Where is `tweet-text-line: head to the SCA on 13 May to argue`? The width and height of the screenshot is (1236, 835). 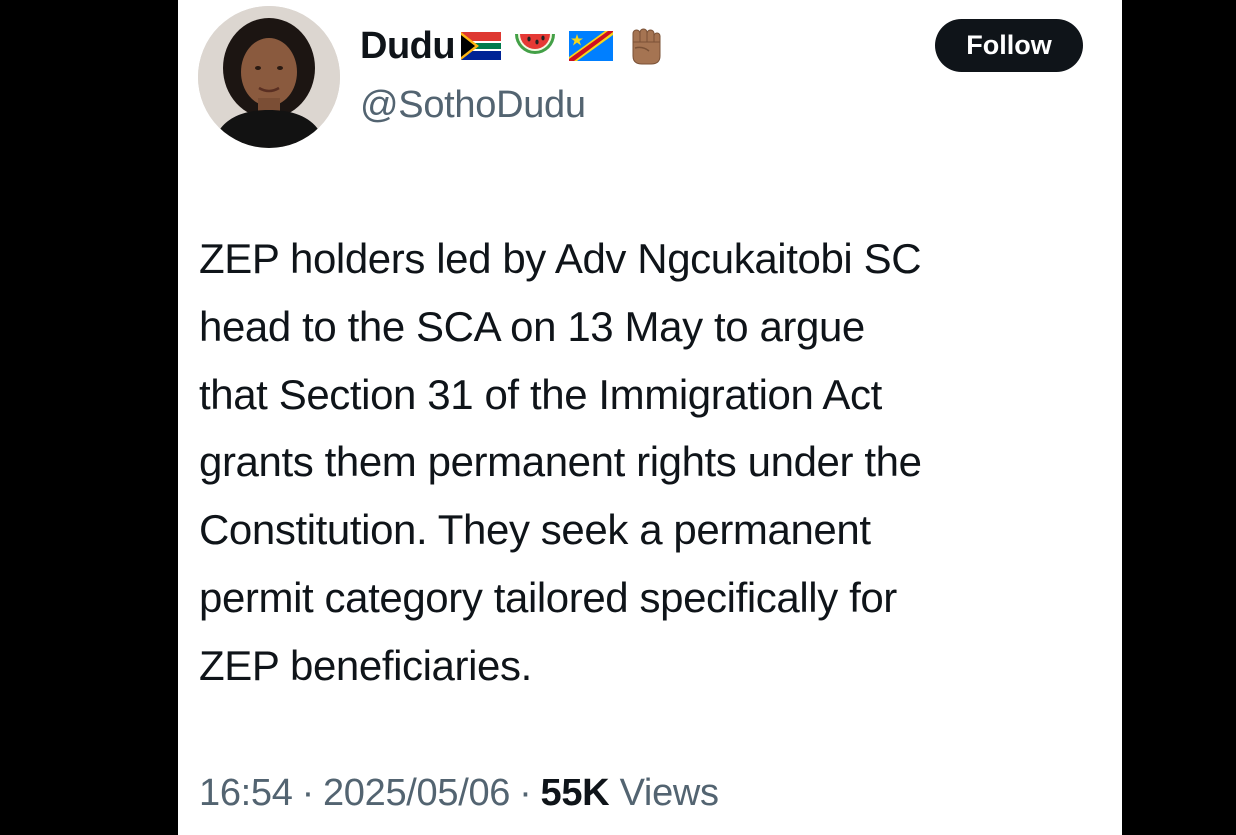 tweet-text-line: head to the SCA on 13 May to argue is located at coordinates (532, 326).